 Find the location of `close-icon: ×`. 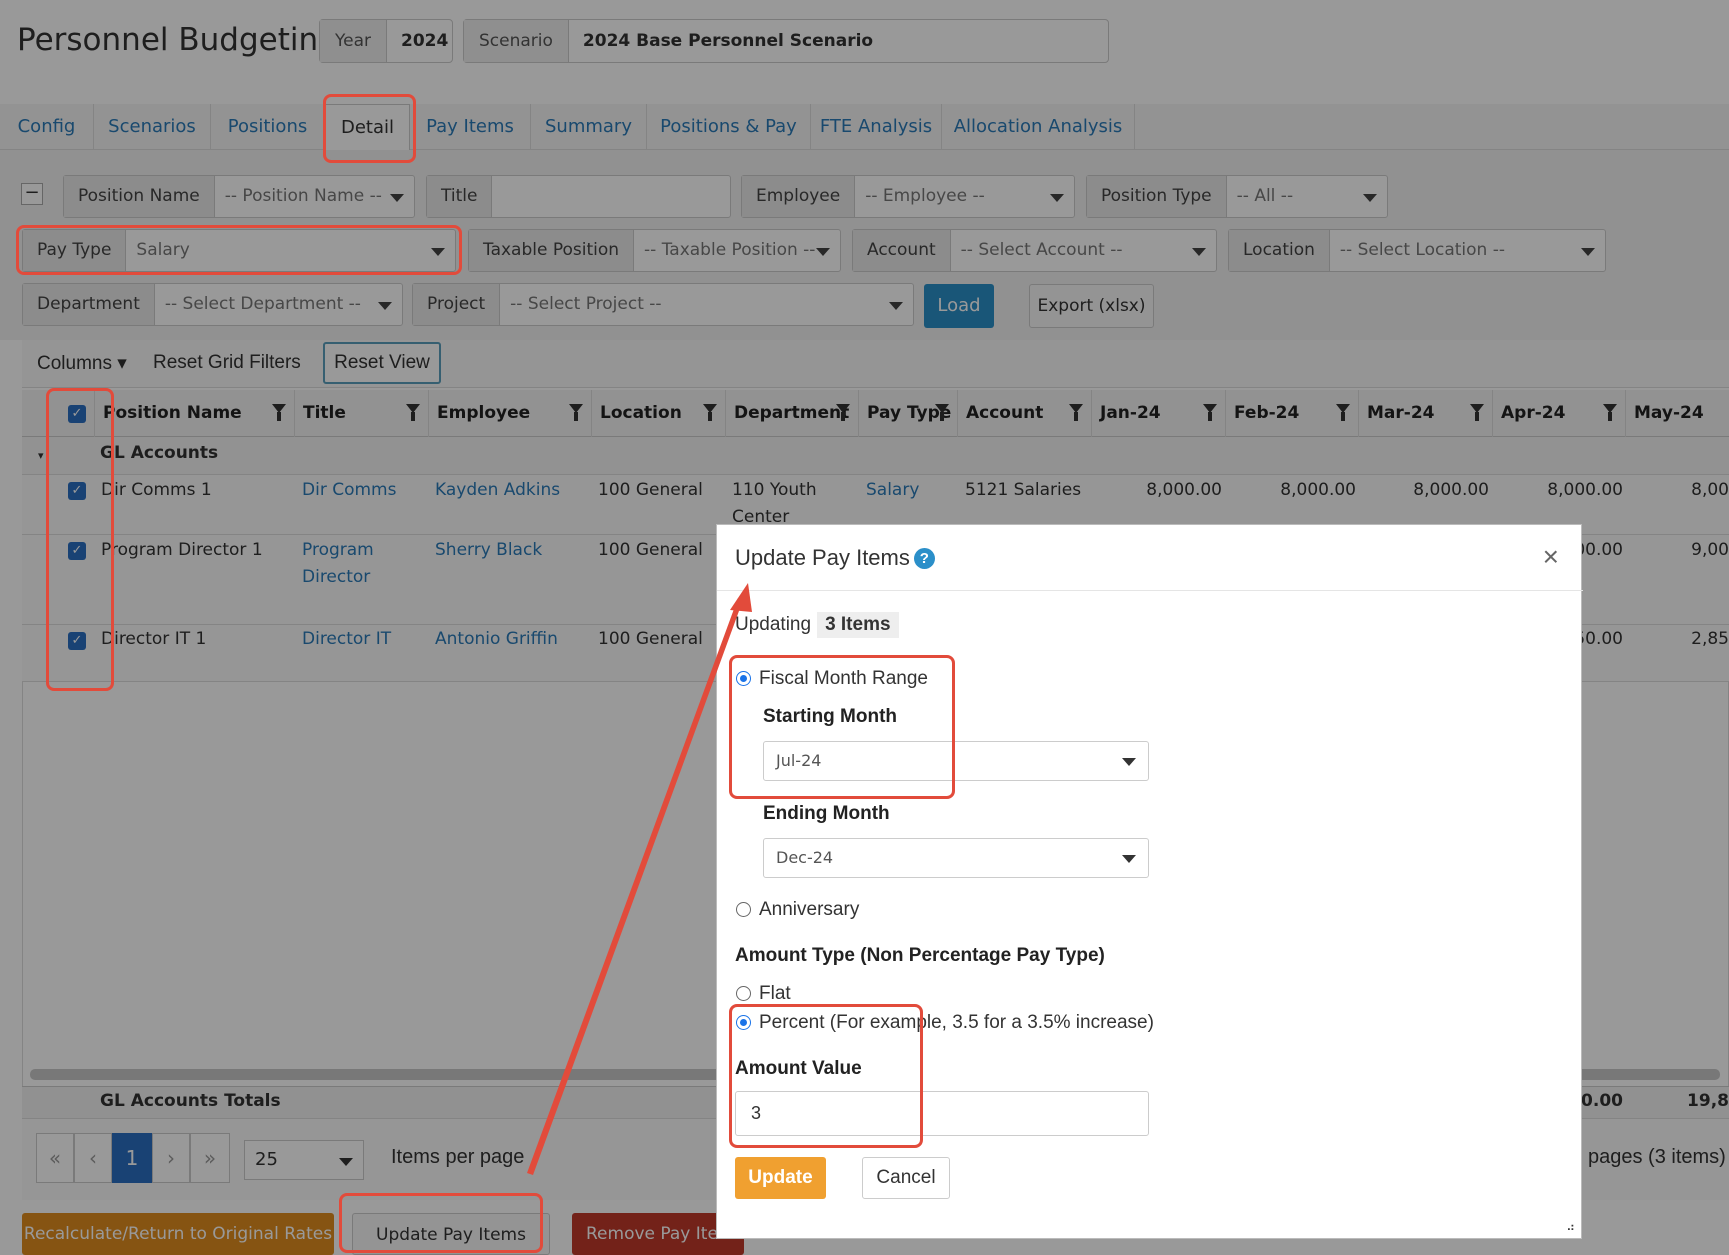

close-icon: × is located at coordinates (1551, 557).